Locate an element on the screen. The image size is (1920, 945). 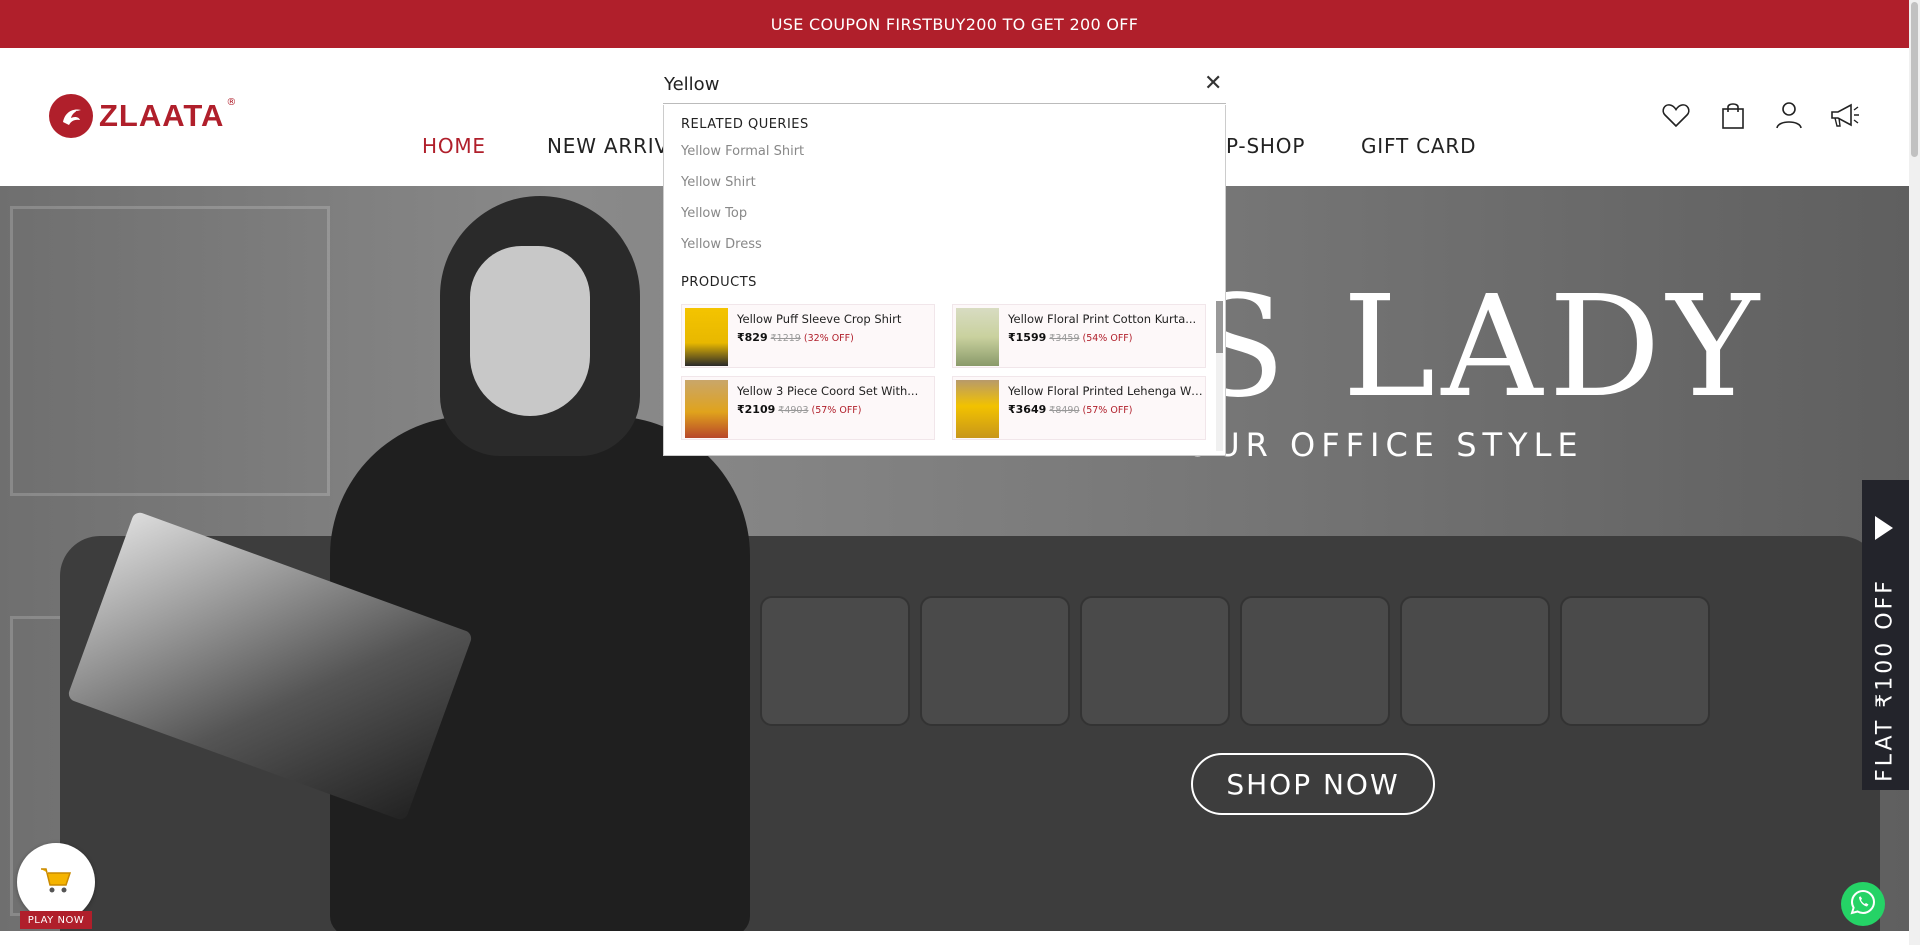
wall-panel is located at coordinates (170, 351).